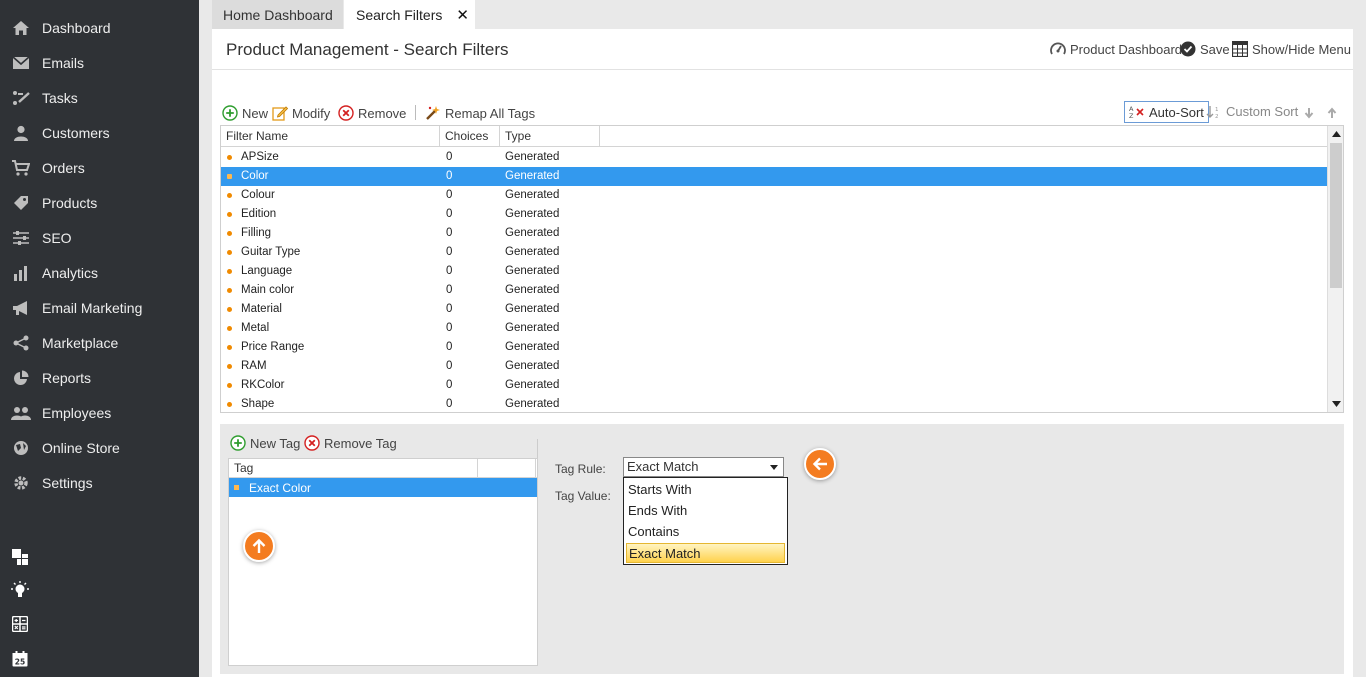 The image size is (1366, 677). I want to click on lightbulb-icon, so click(20, 590).